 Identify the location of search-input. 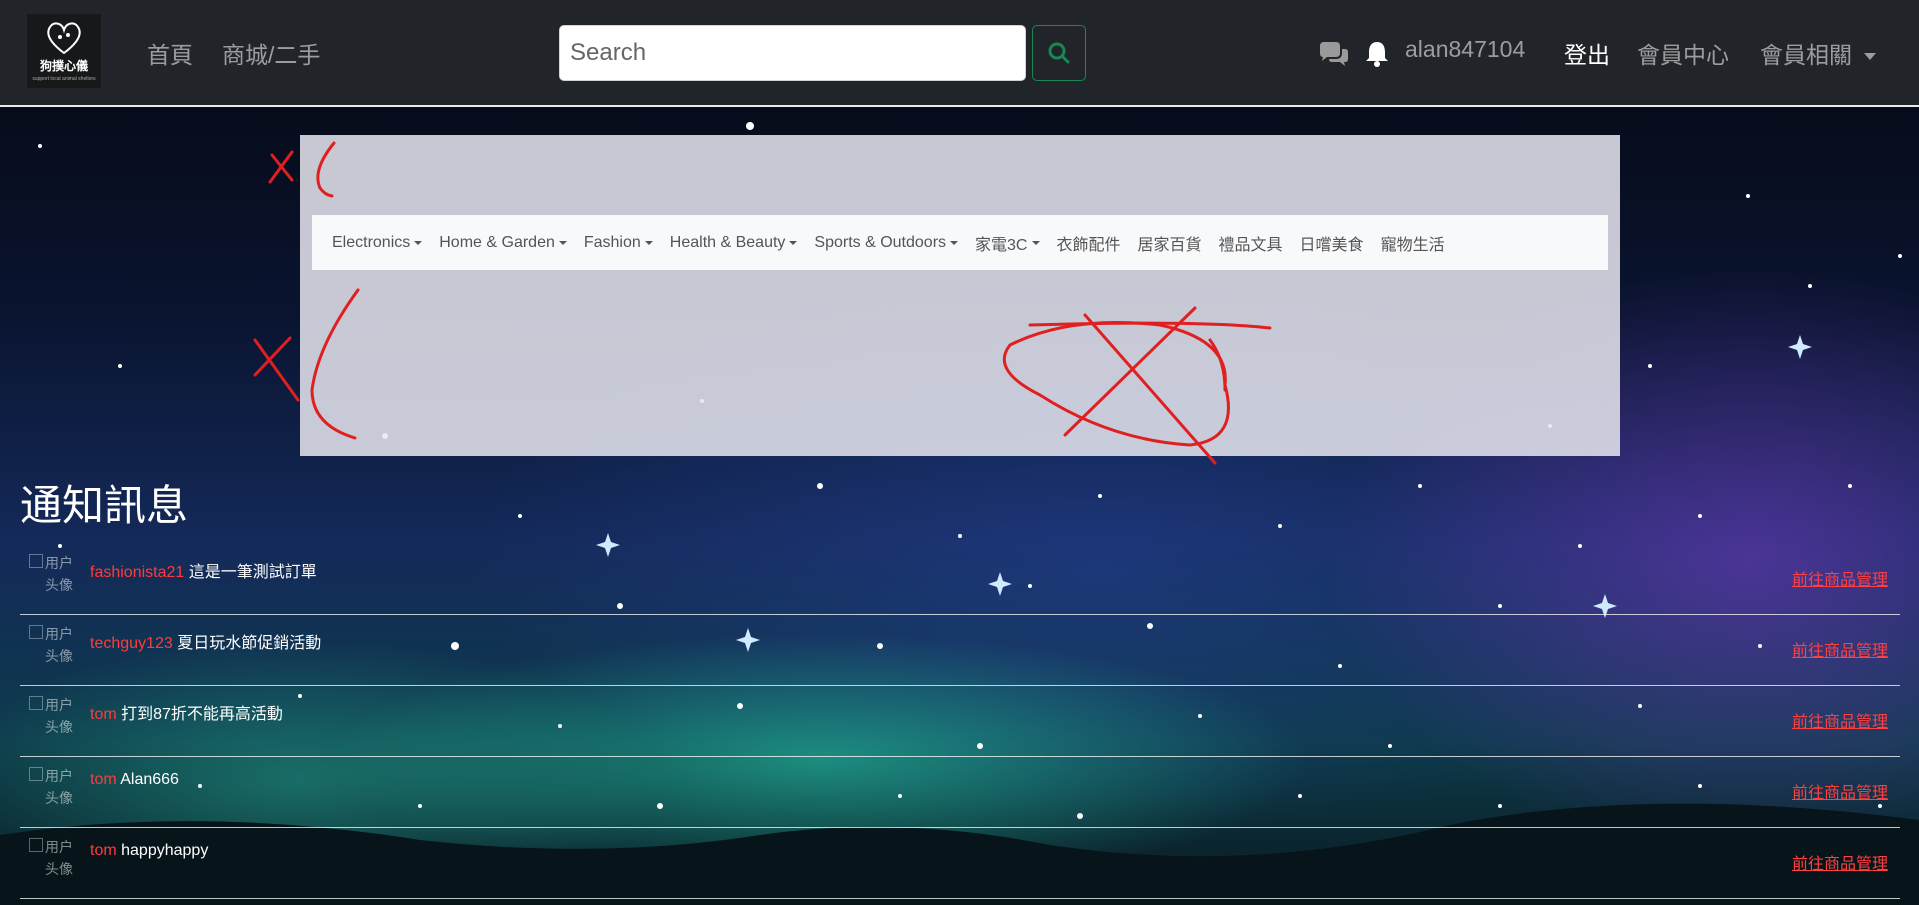
(792, 53).